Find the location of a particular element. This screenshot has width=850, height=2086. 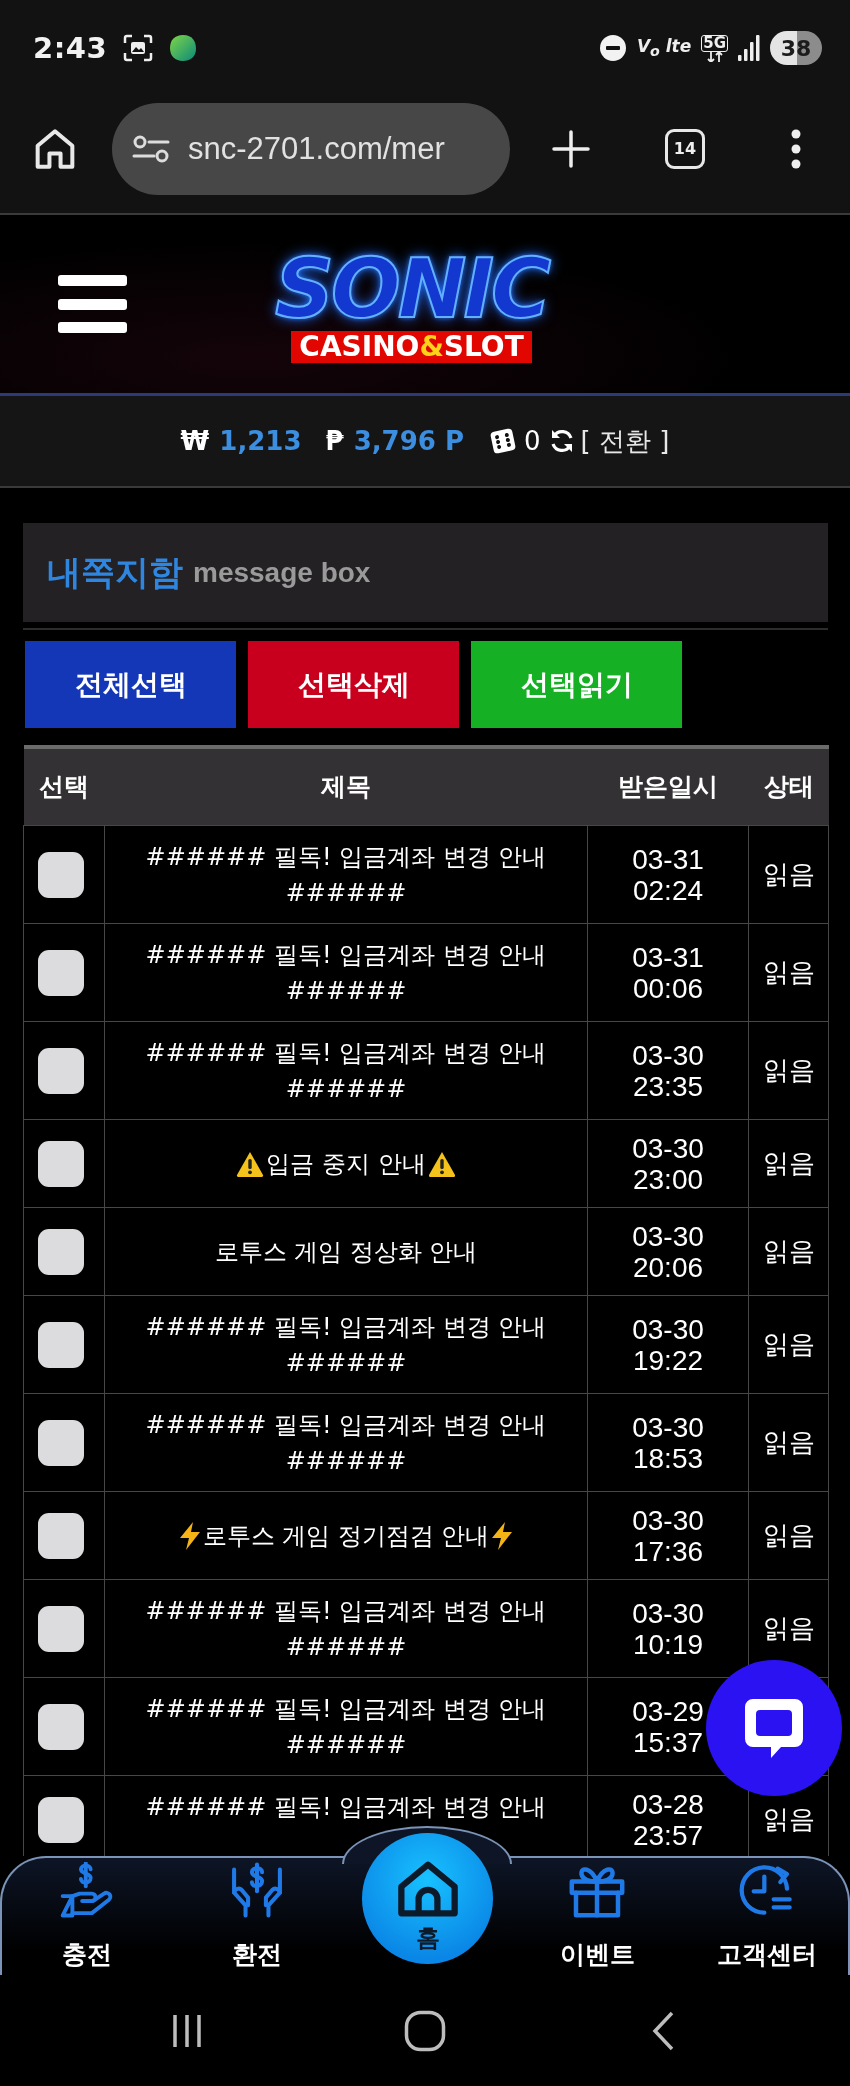

page-subtitle: message box is located at coordinates (282, 572).